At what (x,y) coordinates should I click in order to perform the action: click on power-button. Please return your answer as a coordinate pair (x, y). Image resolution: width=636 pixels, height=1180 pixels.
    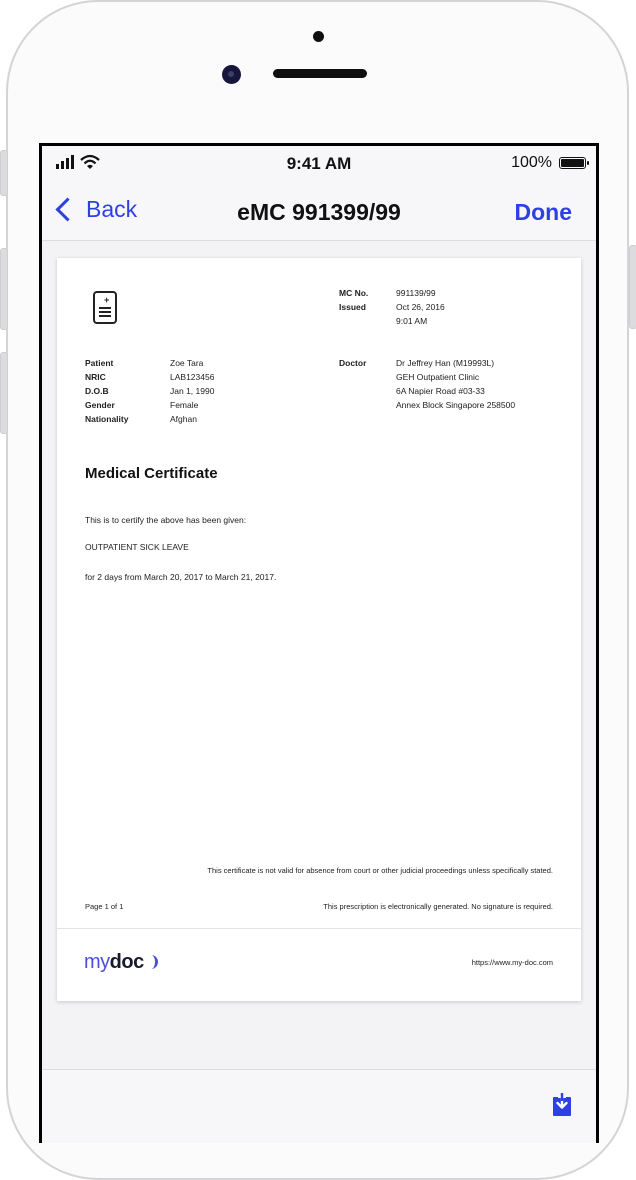
    Looking at the image, I should click on (632, 287).